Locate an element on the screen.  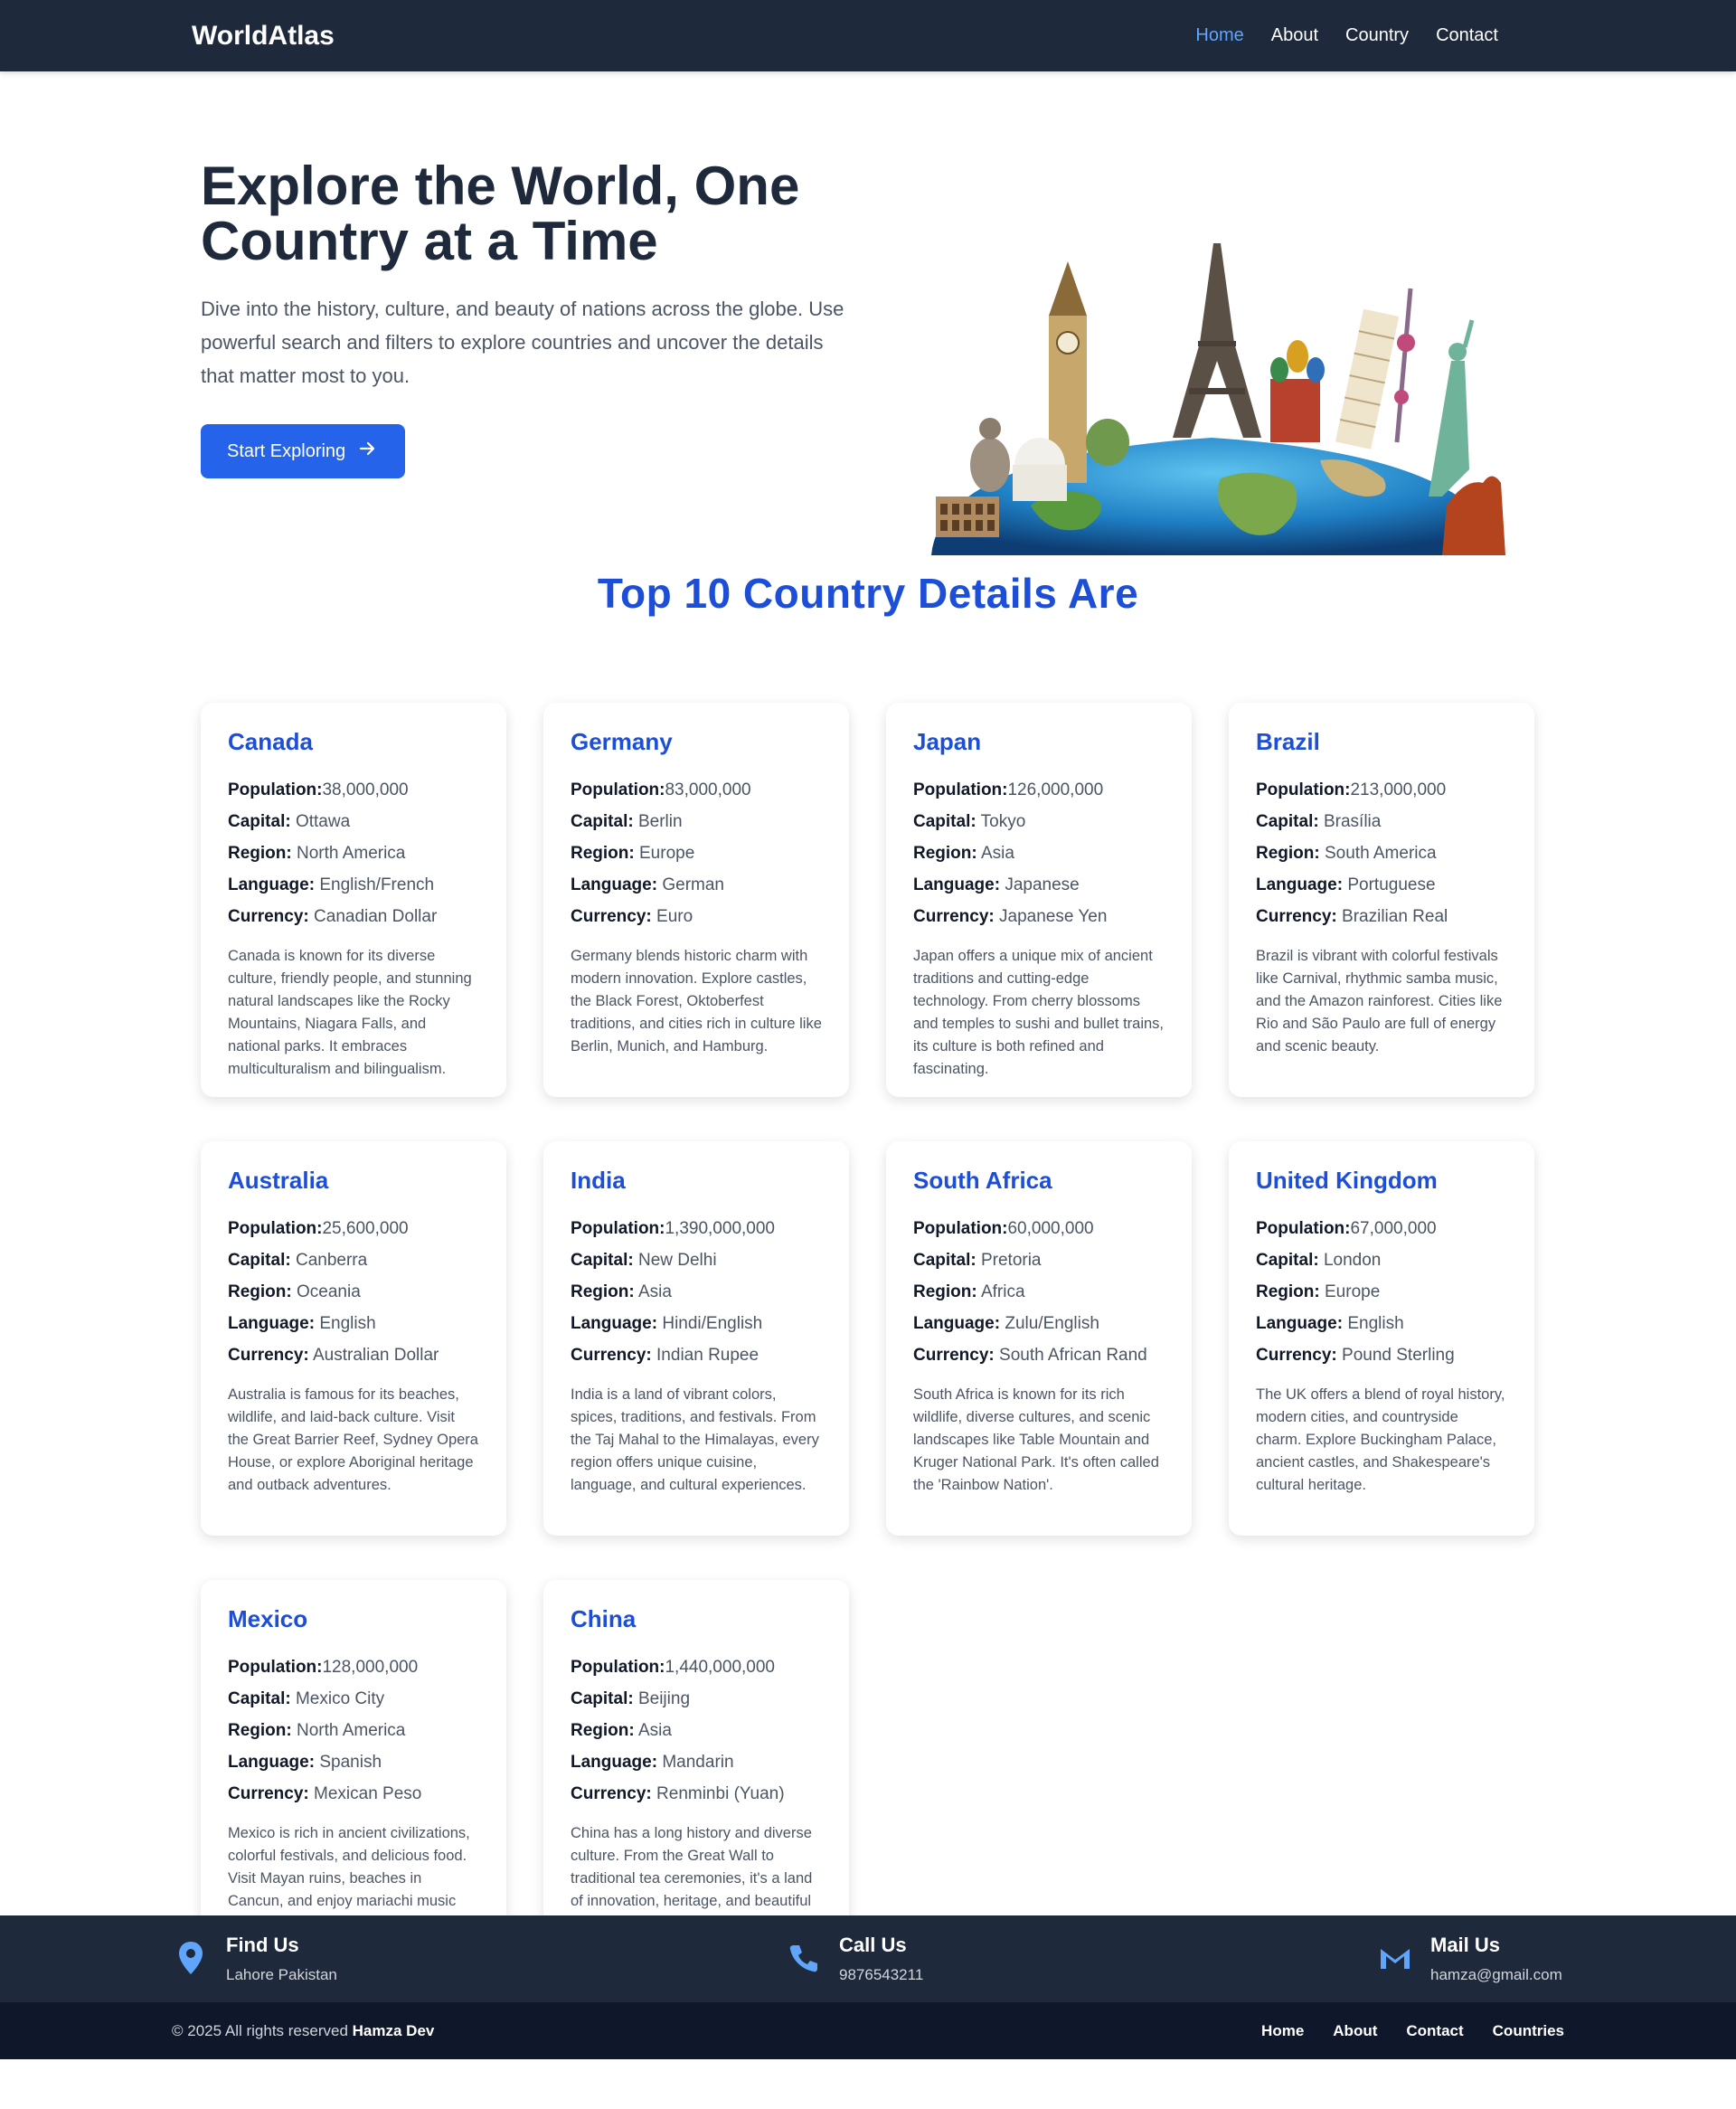
currency-value: Australian Dollar is located at coordinates (375, 1355).